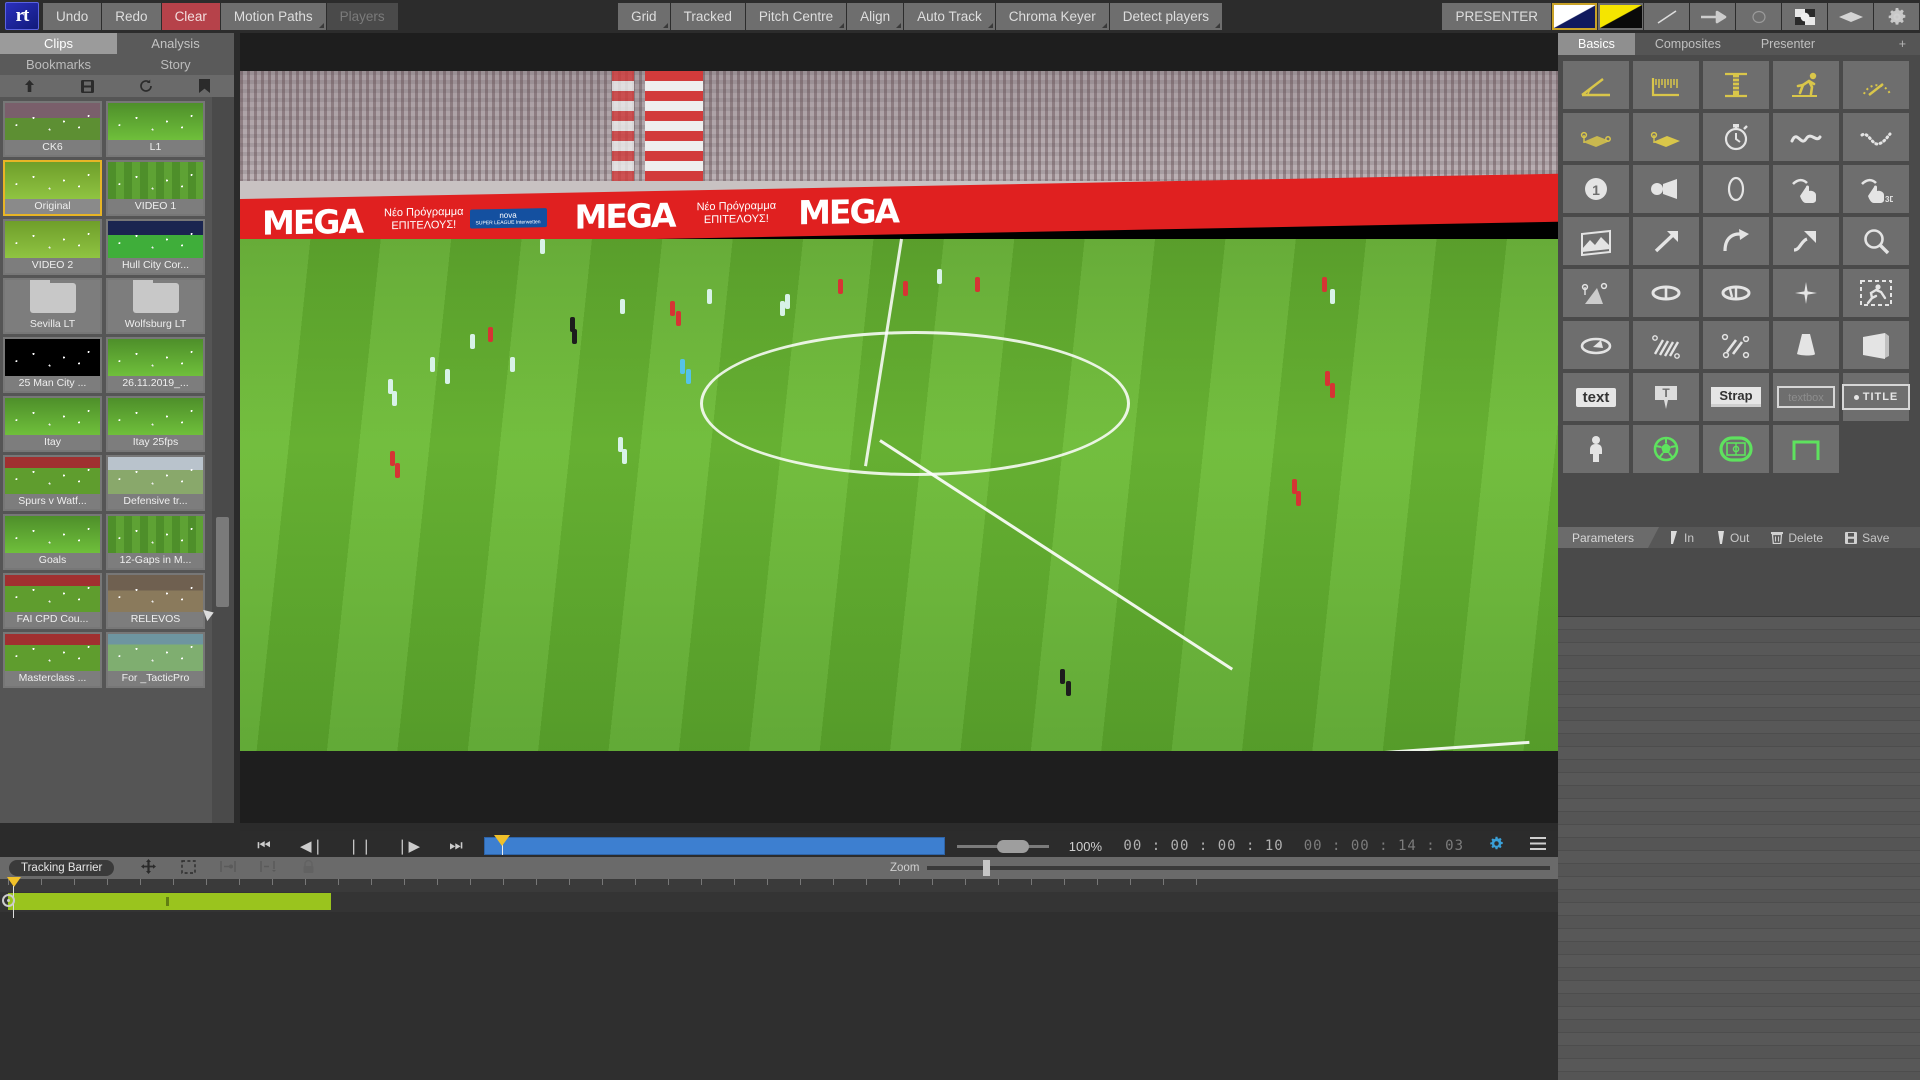 The height and width of the screenshot is (1080, 1920). I want to click on save-button: Save, so click(1867, 538).